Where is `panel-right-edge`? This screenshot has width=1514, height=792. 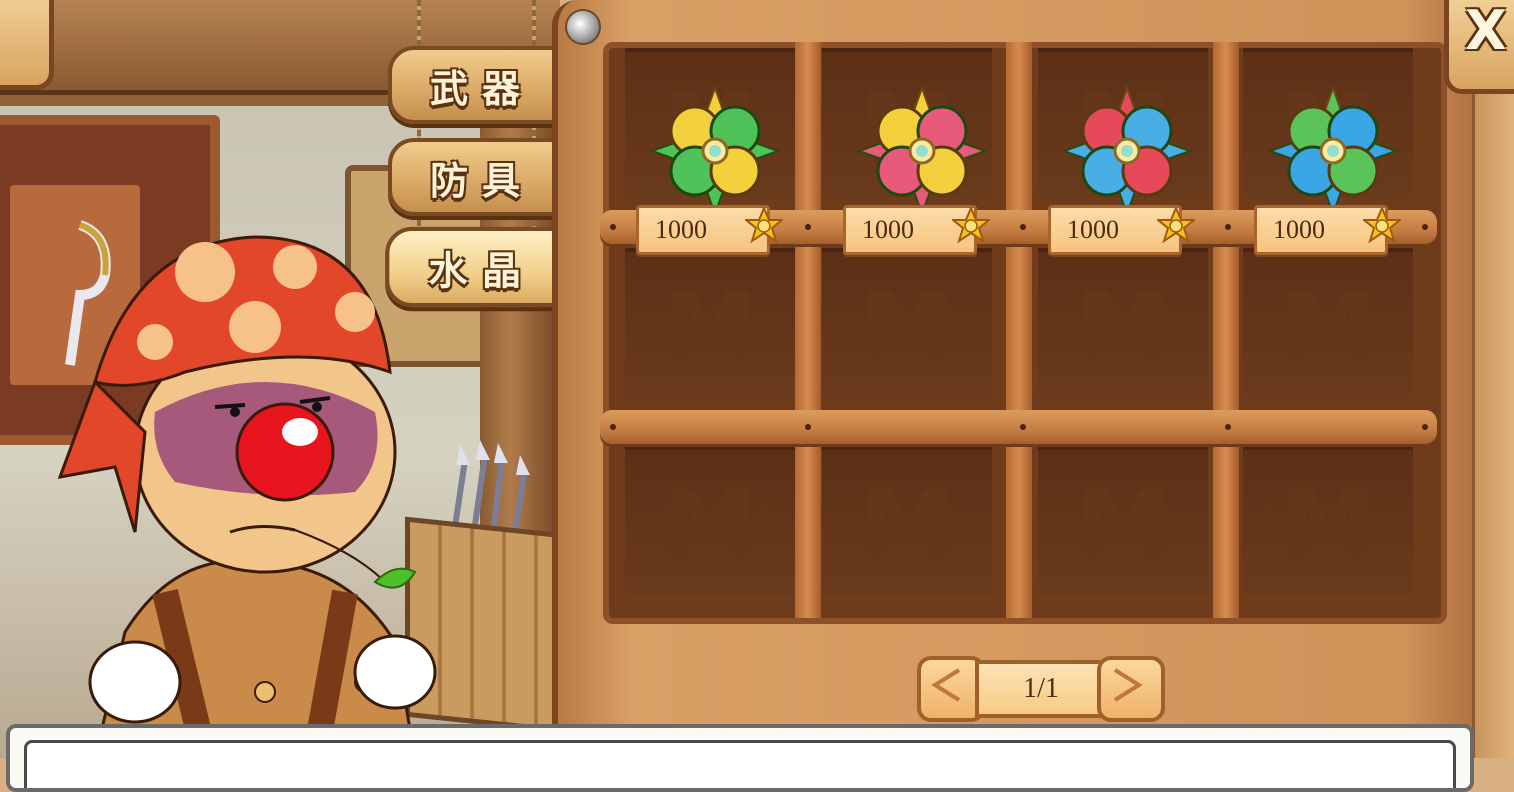
panel-right-edge is located at coordinates (1493, 379).